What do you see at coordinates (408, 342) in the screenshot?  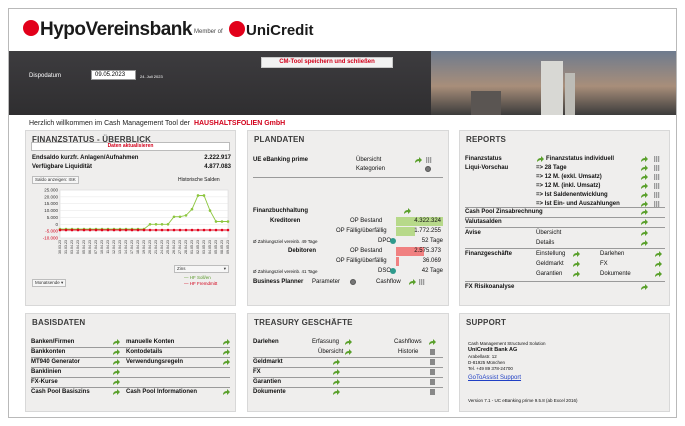 I see `darlehen-cashflows: Cashflows` at bounding box center [408, 342].